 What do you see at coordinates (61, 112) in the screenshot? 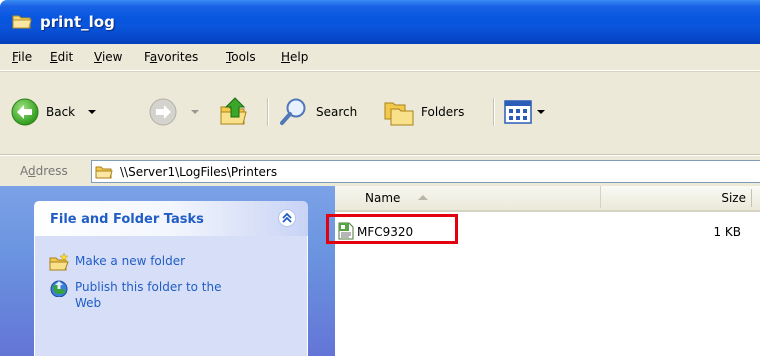
I see `back-label: Back` at bounding box center [61, 112].